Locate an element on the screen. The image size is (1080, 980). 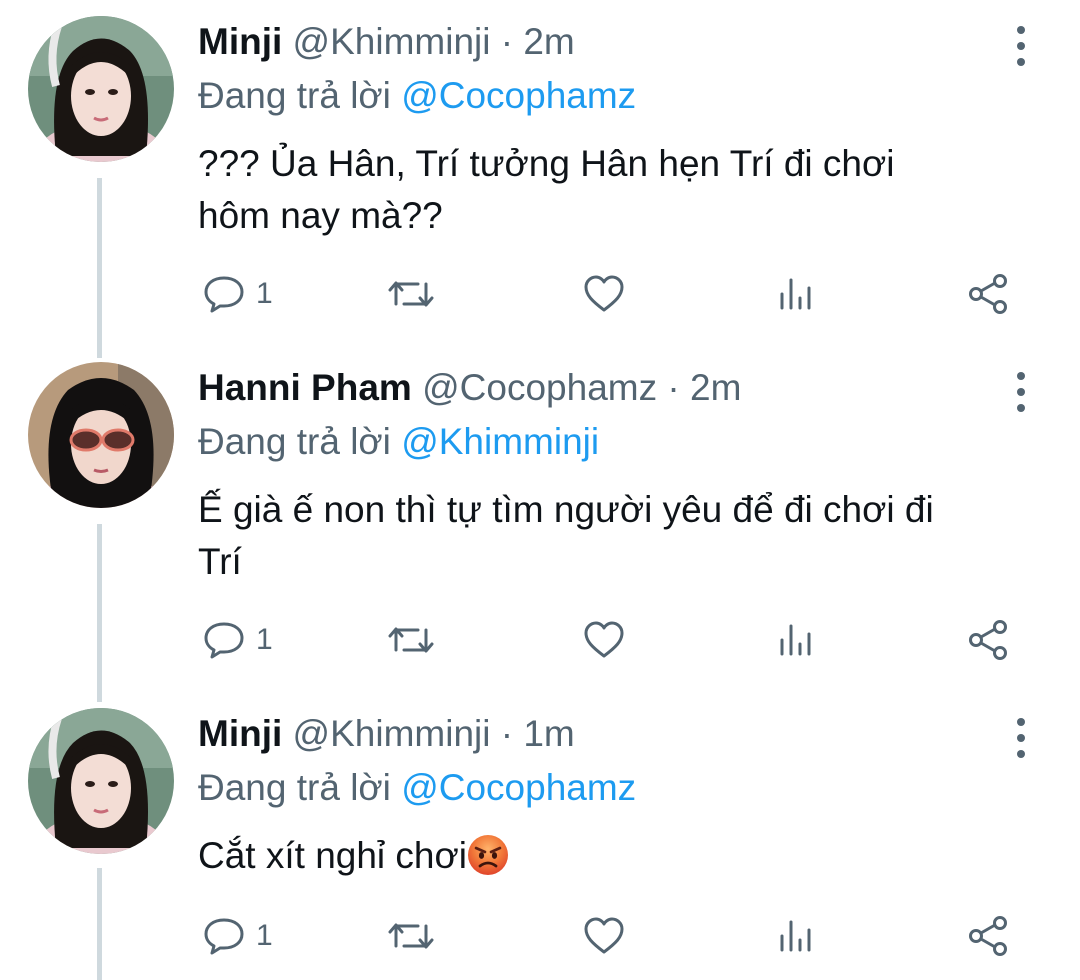
timestamp: 1m is located at coordinates (548, 733).